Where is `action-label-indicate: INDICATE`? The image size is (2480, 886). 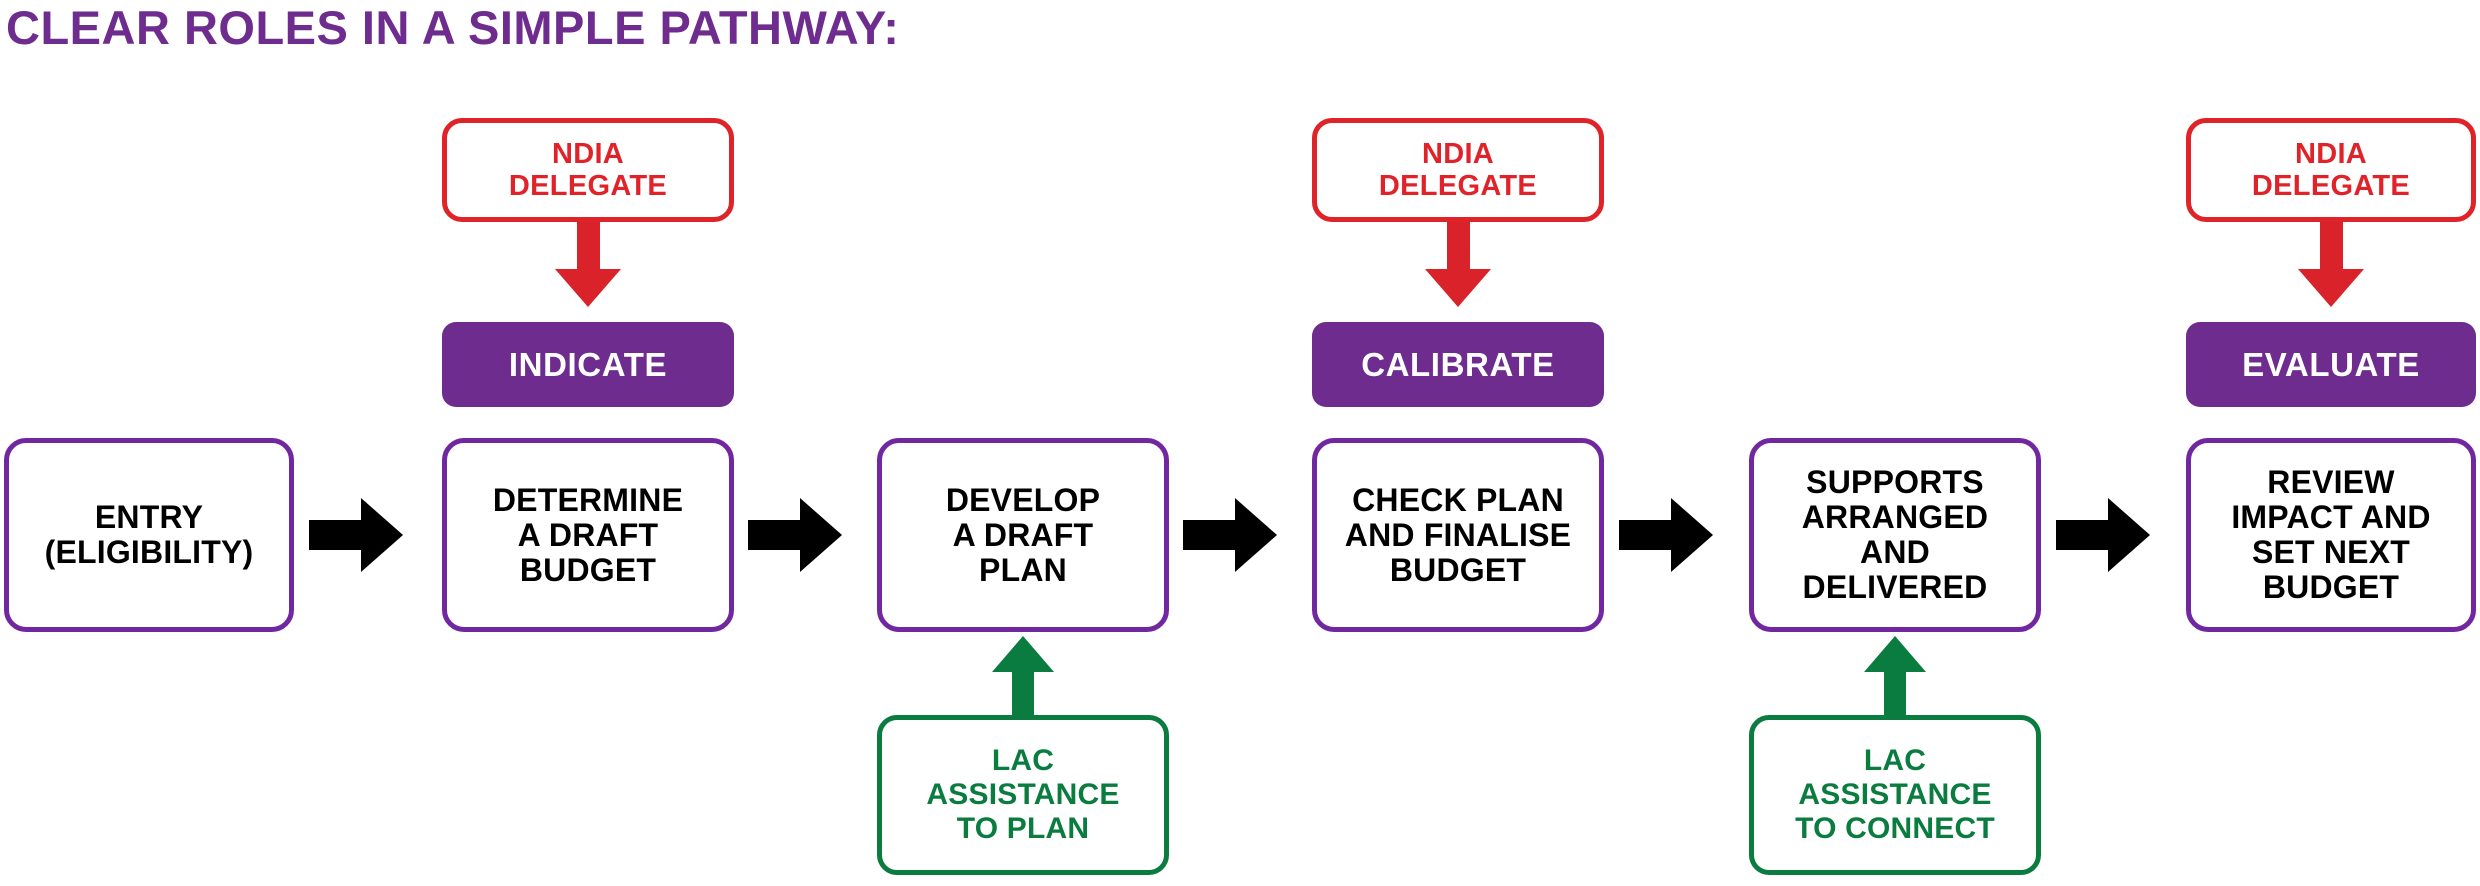
action-label-indicate: INDICATE is located at coordinates (588, 364).